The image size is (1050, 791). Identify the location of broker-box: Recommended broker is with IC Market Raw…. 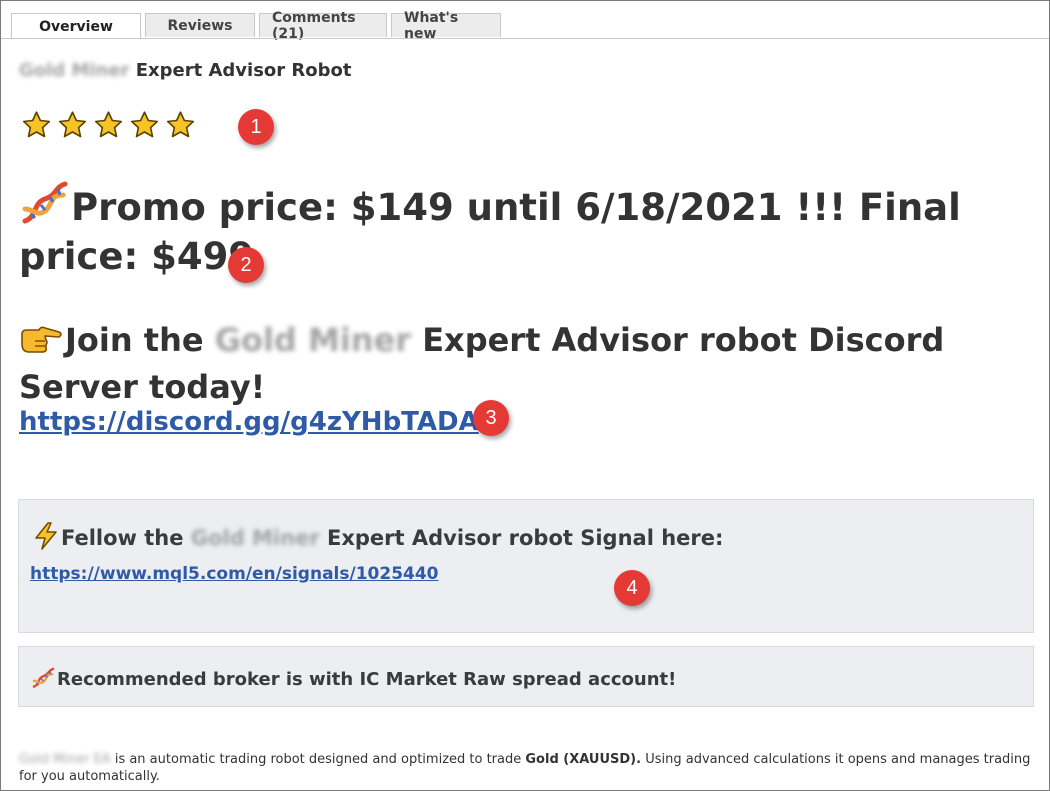
(526, 676).